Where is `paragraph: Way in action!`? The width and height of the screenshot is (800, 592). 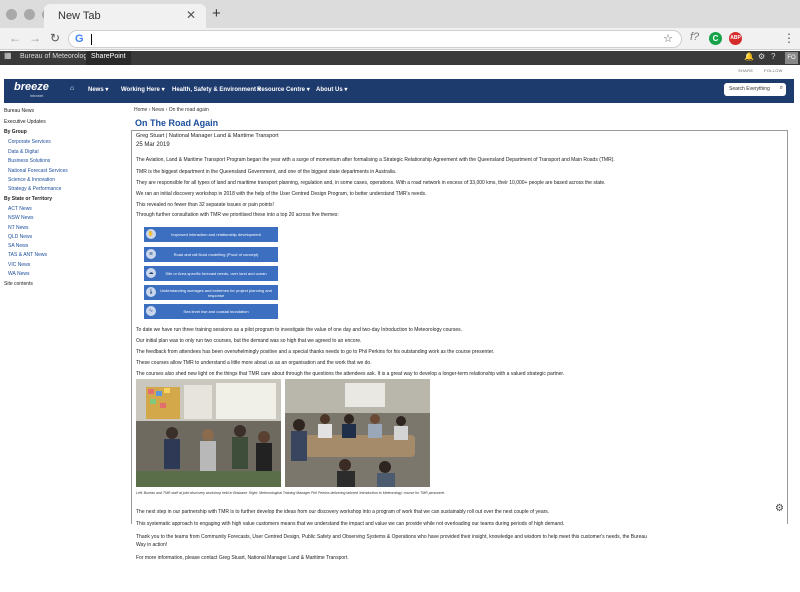 paragraph: Way in action! is located at coordinates (152, 545).